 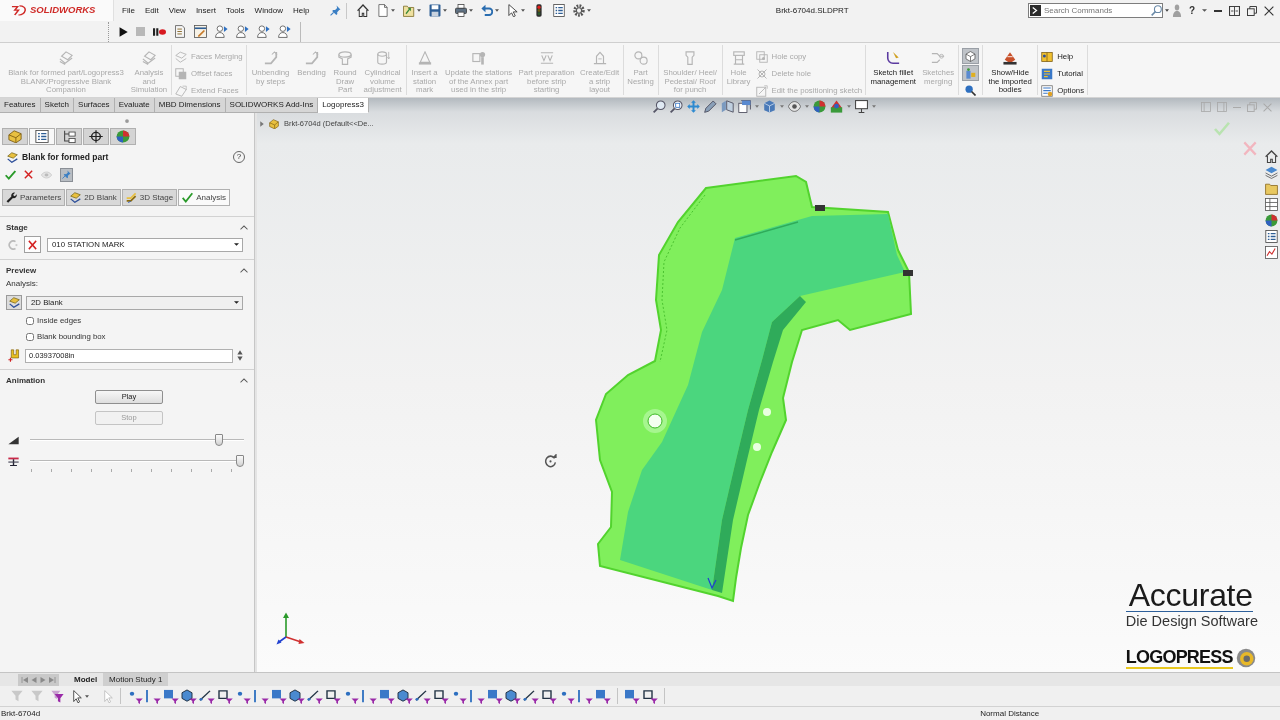 I want to click on menu-item: Window, so click(x=269, y=10).